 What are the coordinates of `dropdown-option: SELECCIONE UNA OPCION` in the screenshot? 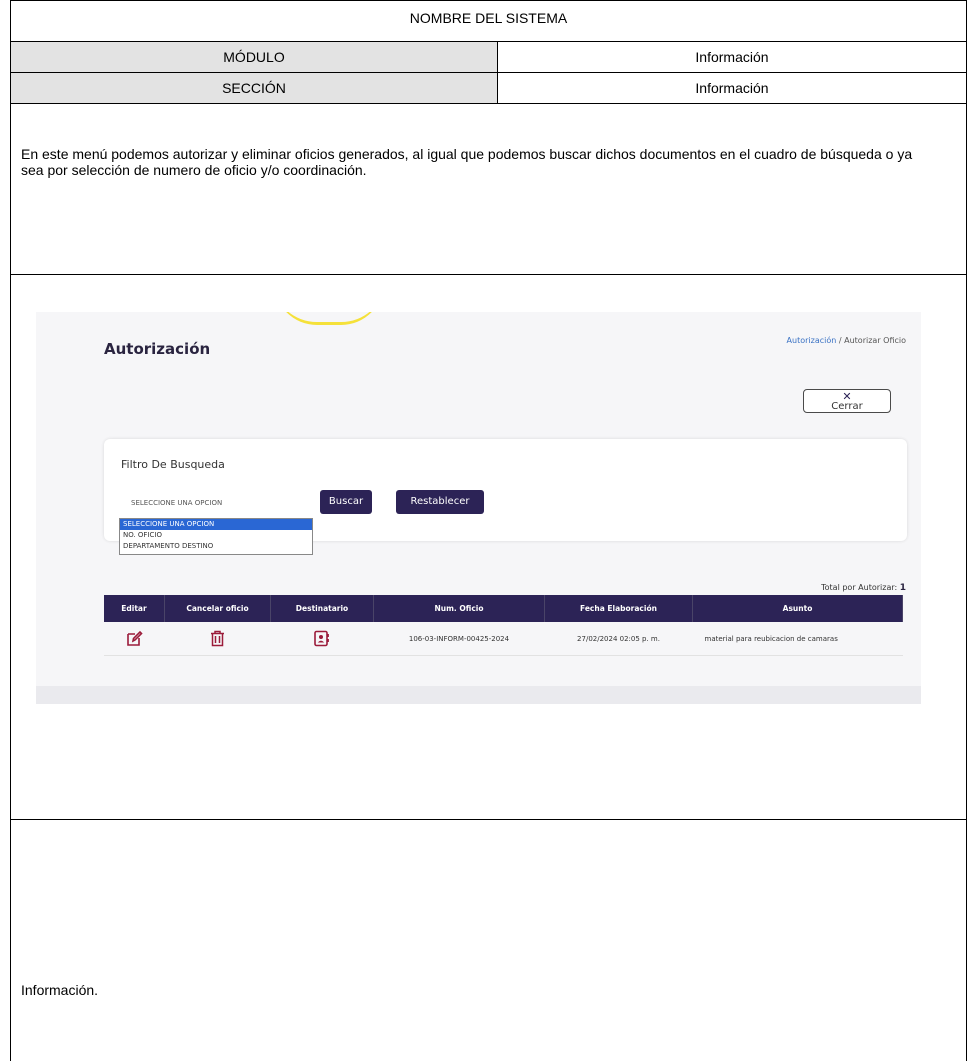 It's located at (216, 524).